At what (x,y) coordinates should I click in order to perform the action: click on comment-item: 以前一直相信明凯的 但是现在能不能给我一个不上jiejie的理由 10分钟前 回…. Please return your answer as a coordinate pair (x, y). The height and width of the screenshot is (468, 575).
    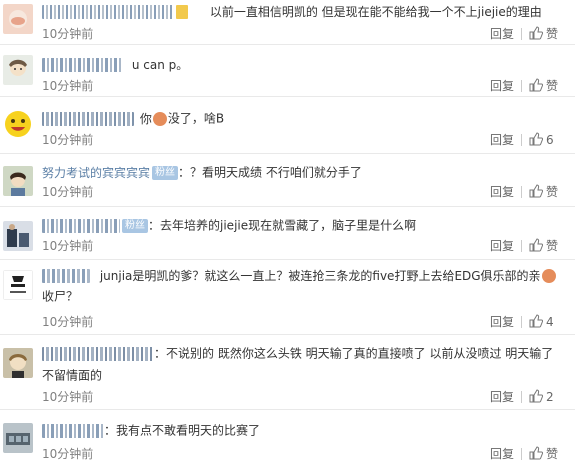
    Looking at the image, I should click on (287, 22).